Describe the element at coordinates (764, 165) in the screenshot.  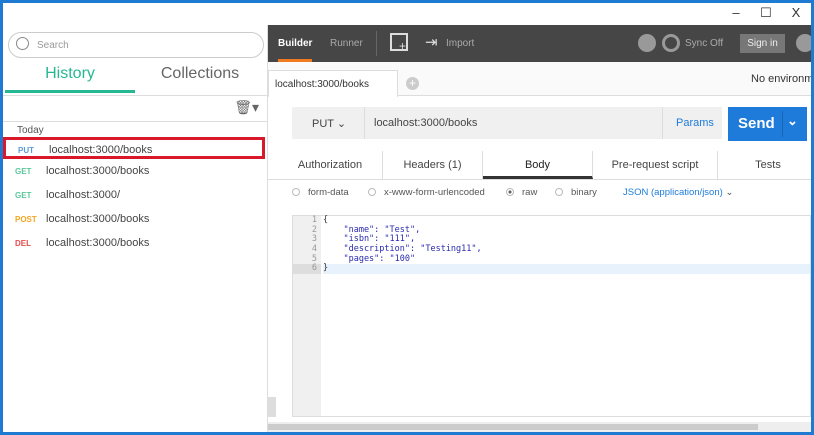
I see `tab-tests: Tests` at that location.